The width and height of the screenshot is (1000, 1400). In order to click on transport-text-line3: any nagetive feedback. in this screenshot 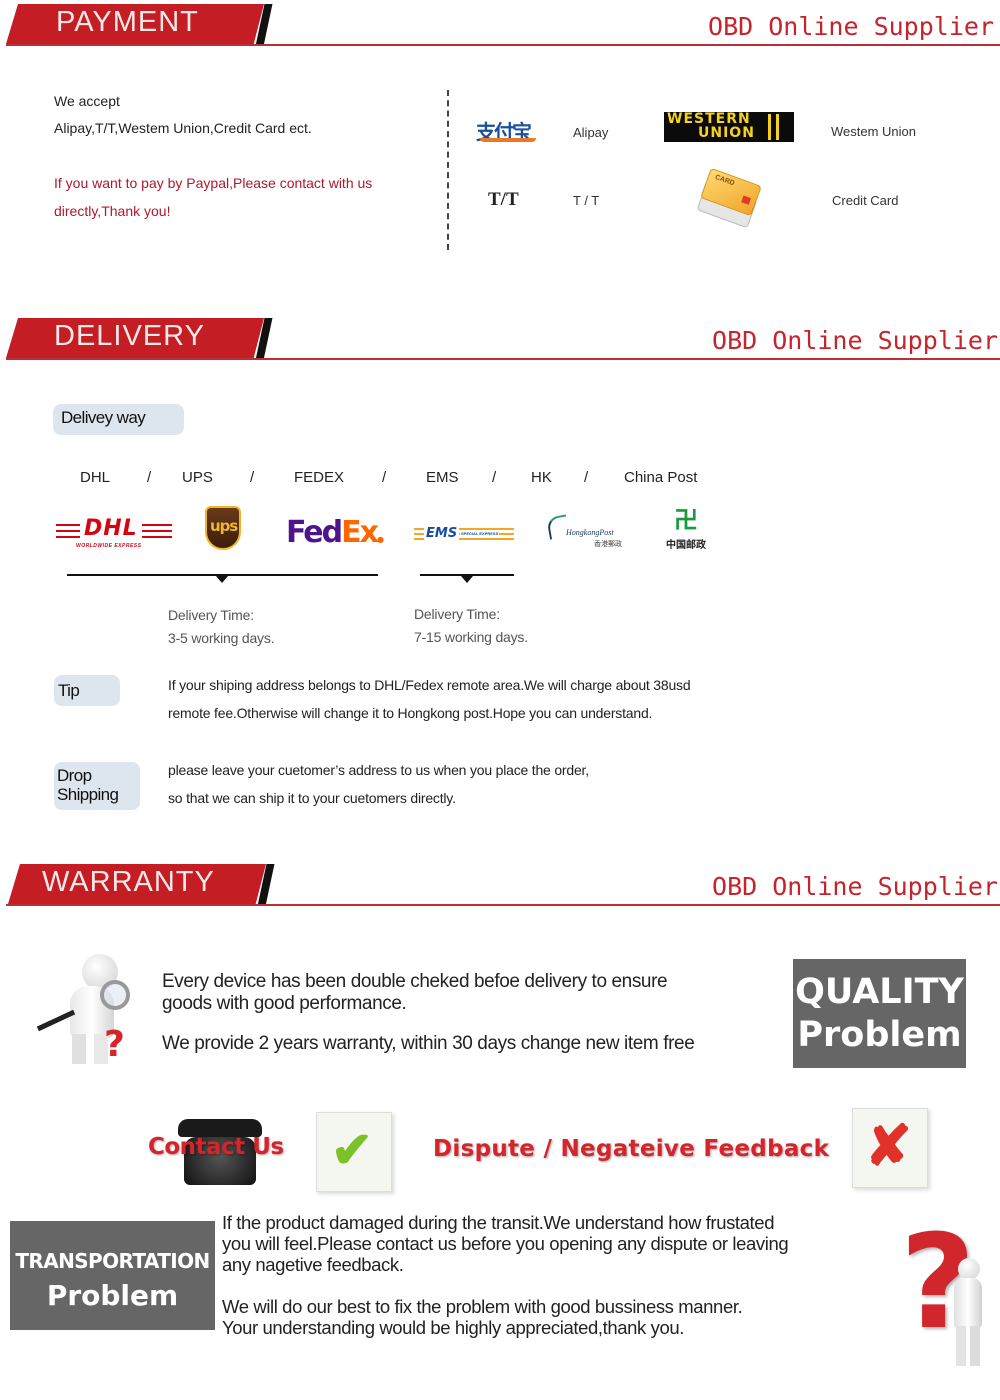, I will do `click(313, 1264)`.